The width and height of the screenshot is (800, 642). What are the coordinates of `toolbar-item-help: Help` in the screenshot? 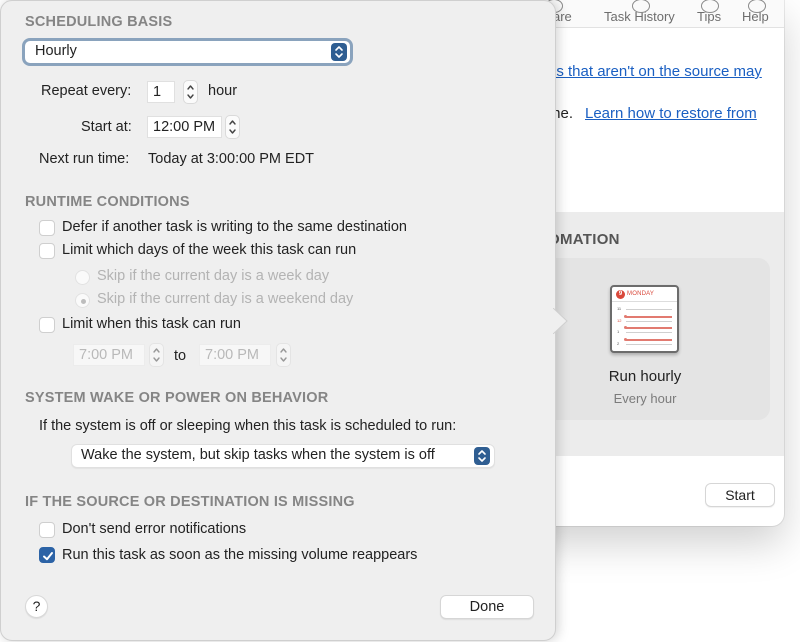 It's located at (755, 12).